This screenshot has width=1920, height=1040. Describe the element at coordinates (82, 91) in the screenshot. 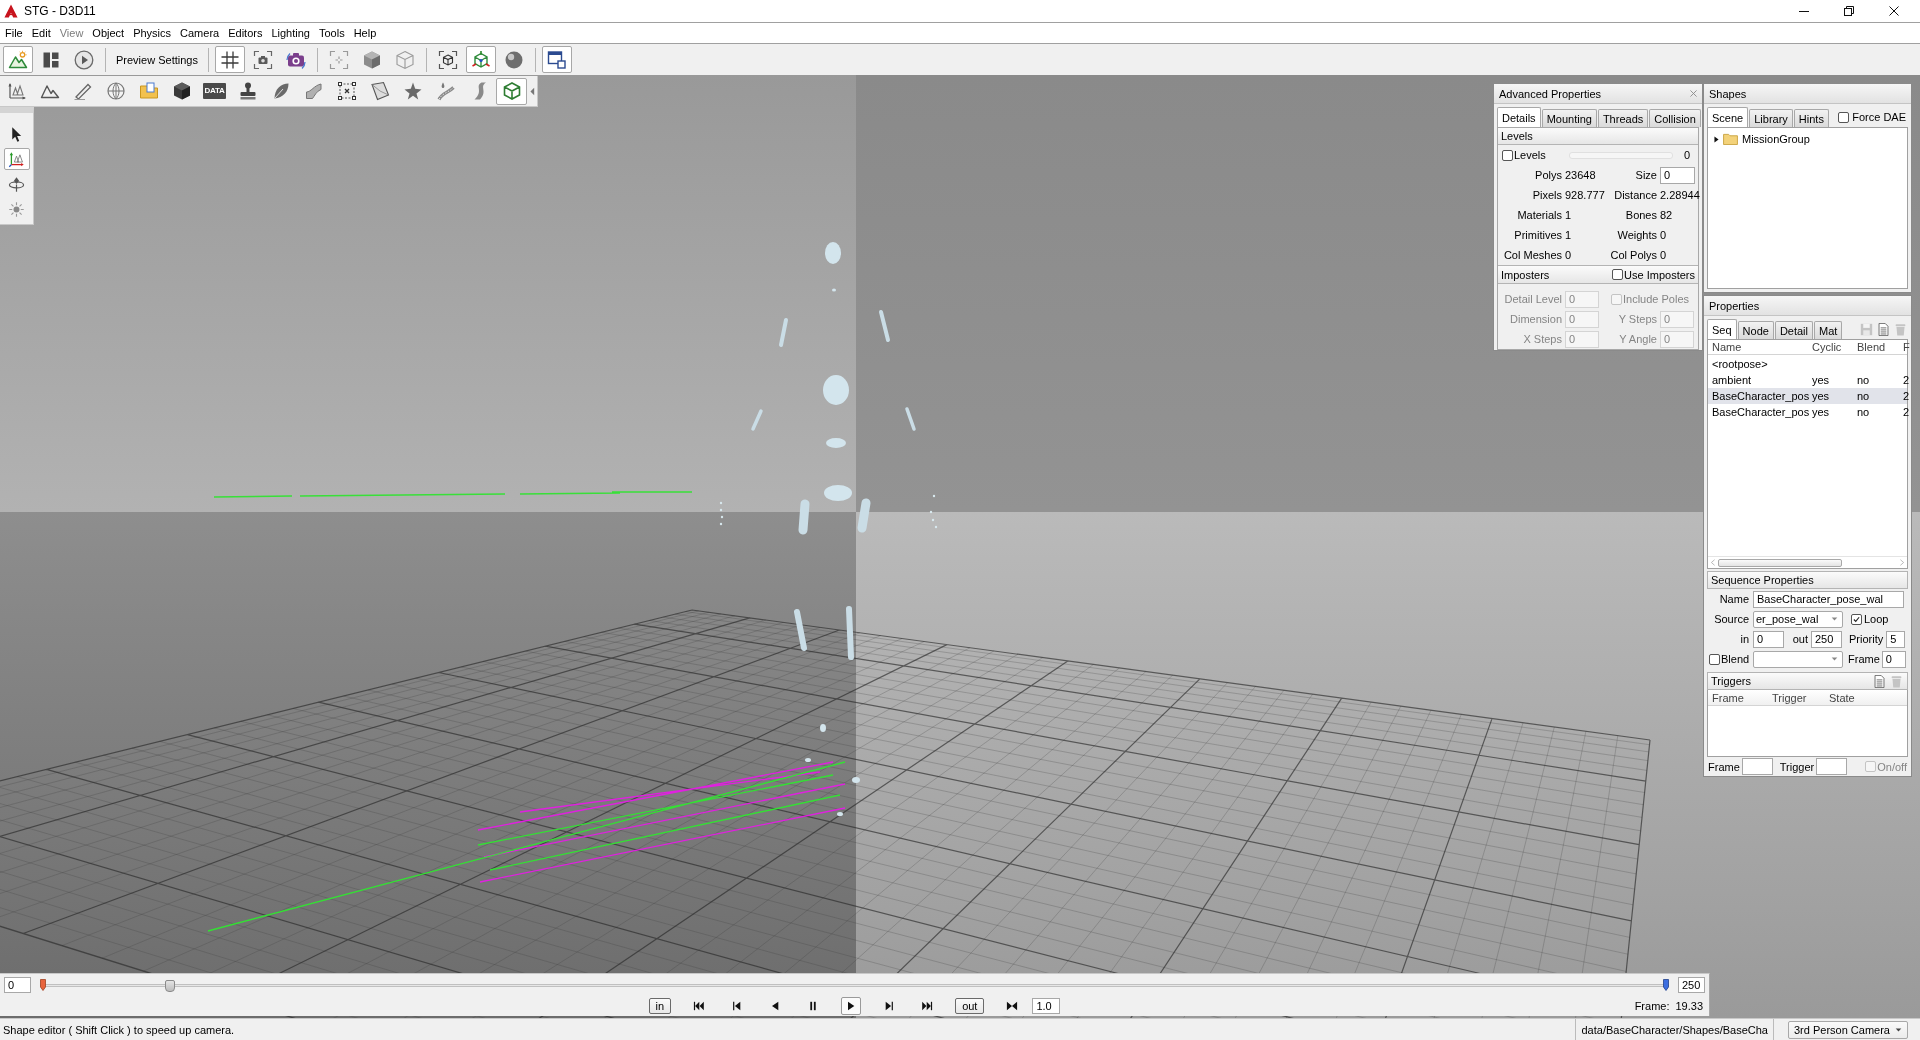

I see `pen-icon` at that location.